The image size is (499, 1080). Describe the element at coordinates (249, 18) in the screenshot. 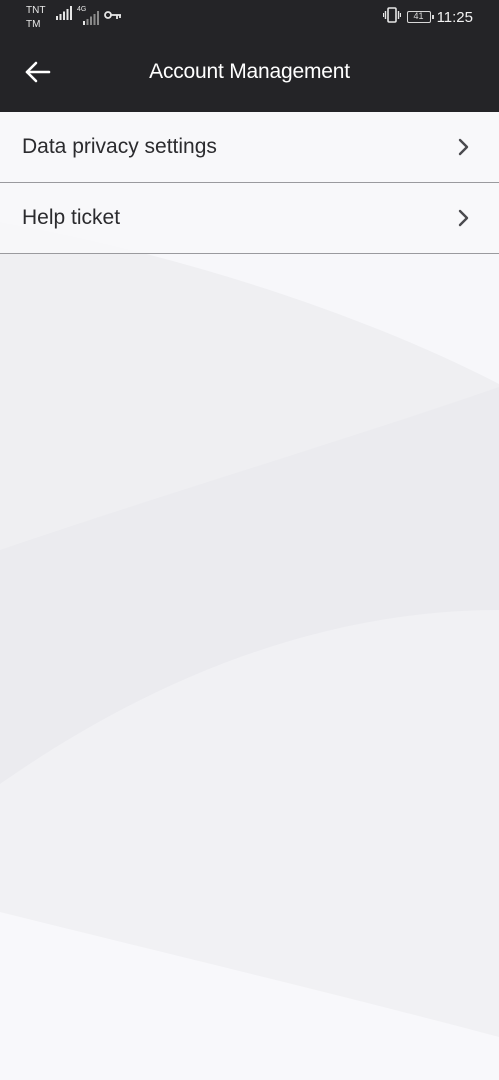

I see `status-bar: TNT TM 4G 41 11:25` at that location.